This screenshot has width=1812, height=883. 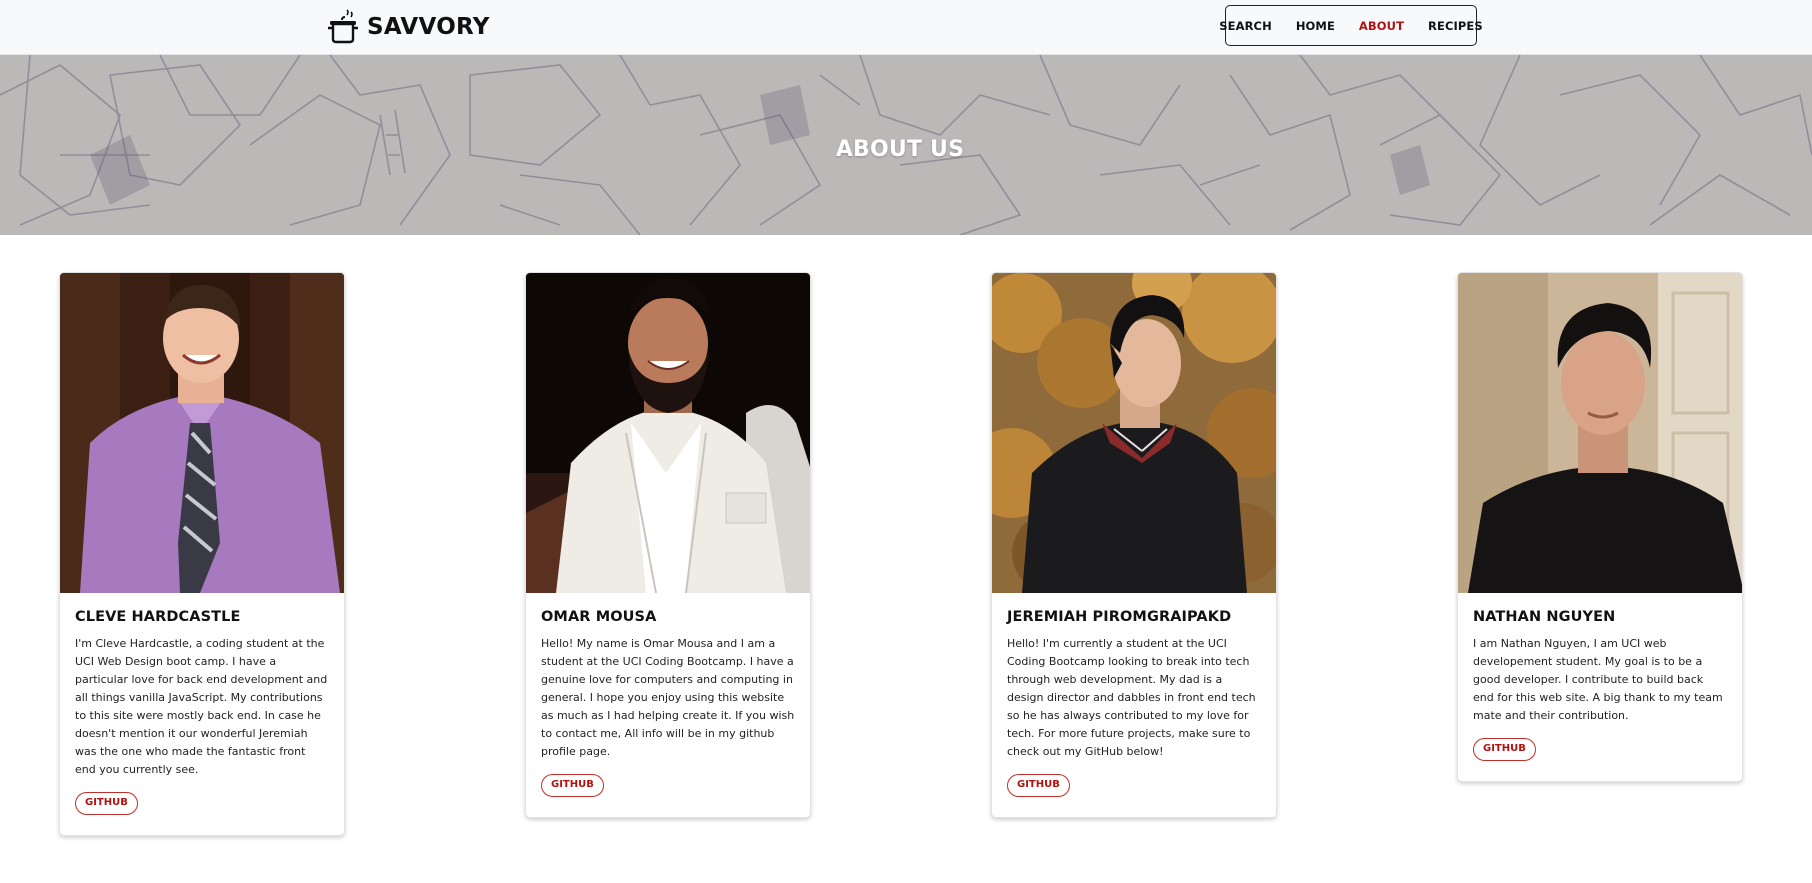 What do you see at coordinates (599, 617) in the screenshot?
I see `team-member-name: OMAR MOUSA` at bounding box center [599, 617].